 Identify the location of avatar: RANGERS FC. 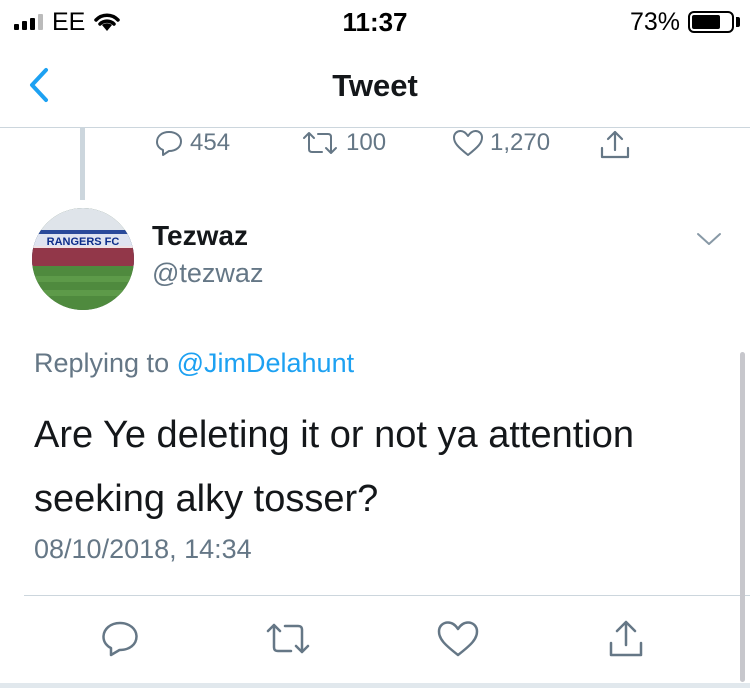
(83, 259).